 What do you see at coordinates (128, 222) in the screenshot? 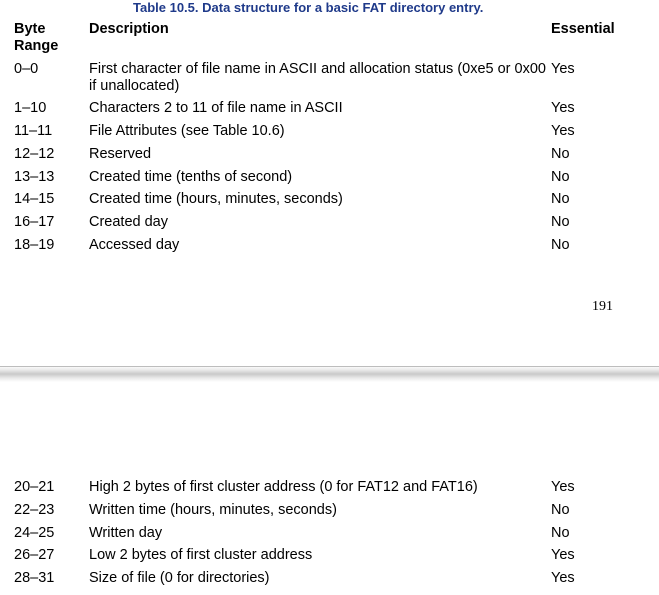
I see `row-description: Created day` at bounding box center [128, 222].